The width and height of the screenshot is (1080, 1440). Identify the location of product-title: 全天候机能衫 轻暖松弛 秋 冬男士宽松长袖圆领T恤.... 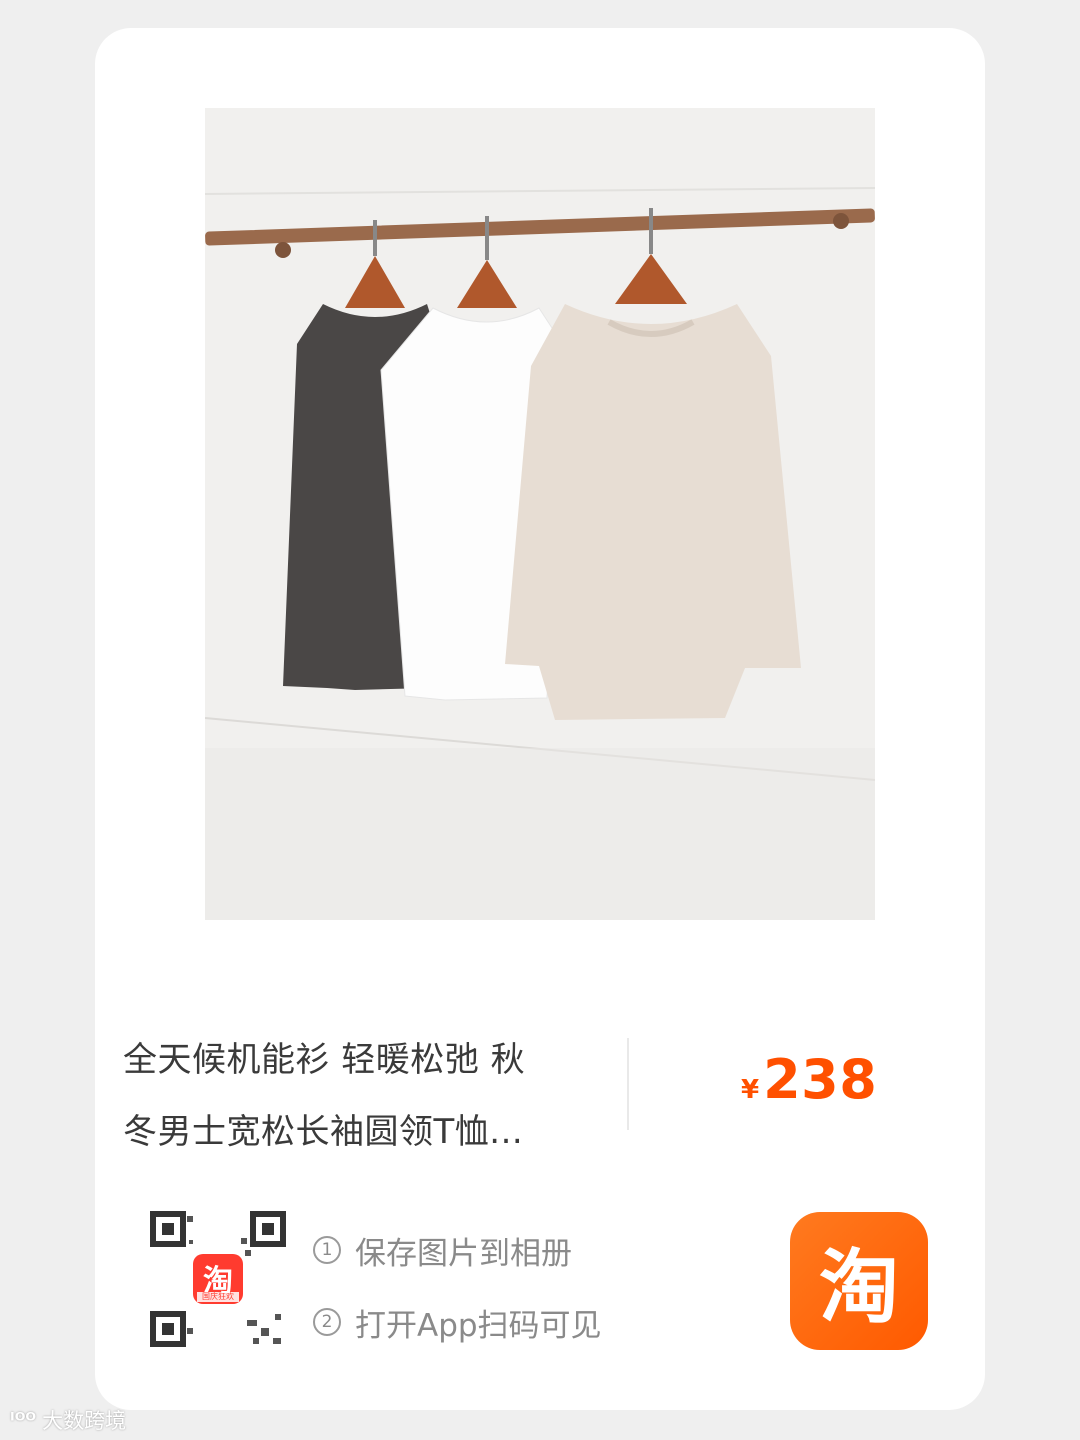
(363, 1096).